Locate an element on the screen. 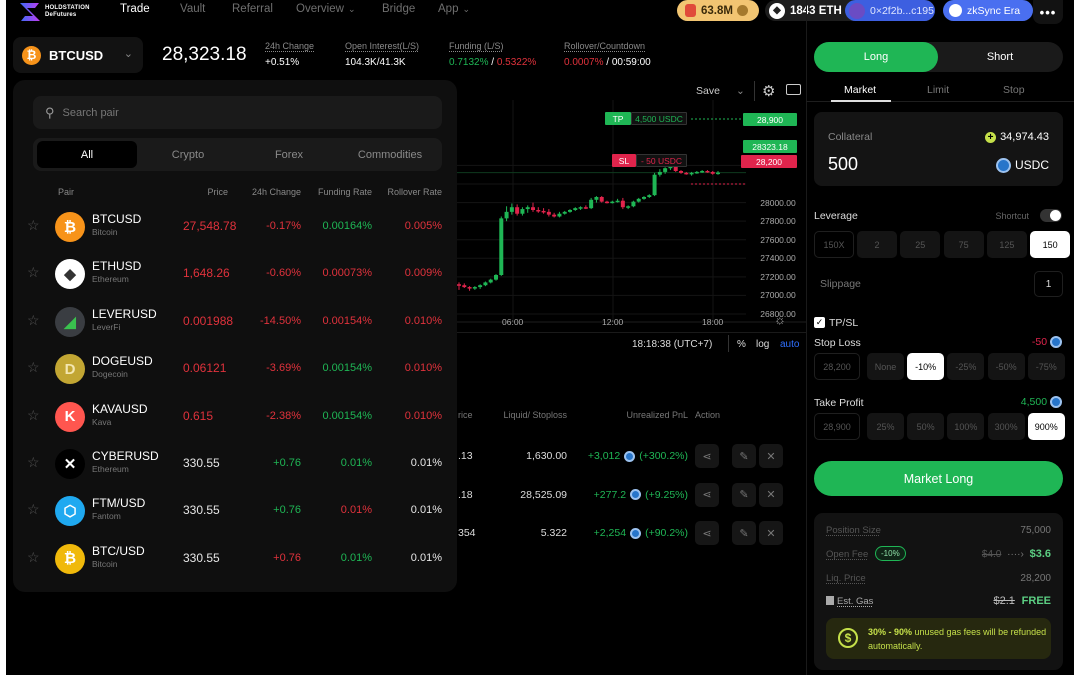 The width and height of the screenshot is (1080, 675). take-profit-option: 100% is located at coordinates (966, 426).